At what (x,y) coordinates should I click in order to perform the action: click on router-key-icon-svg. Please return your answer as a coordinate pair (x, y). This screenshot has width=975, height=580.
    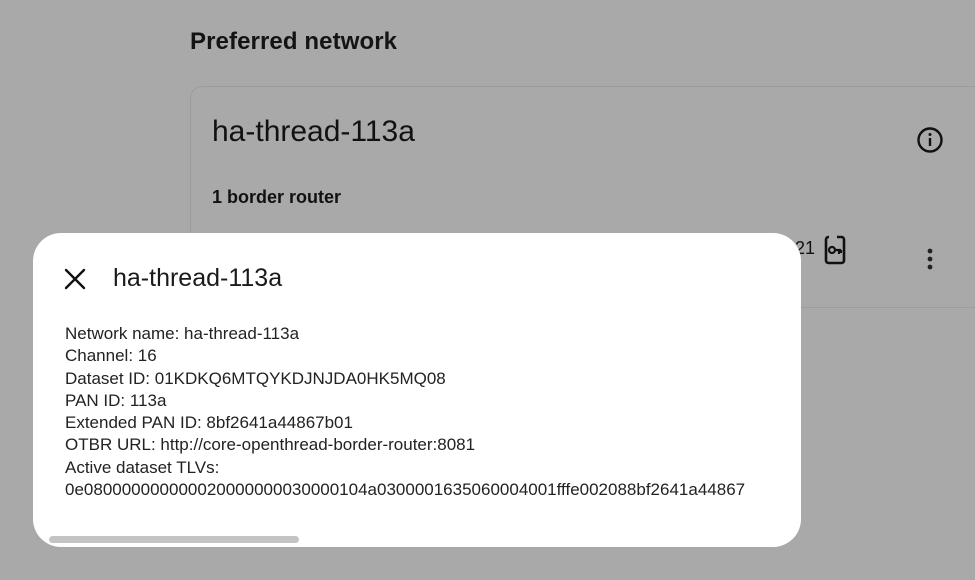
    Looking at the image, I should click on (835, 250).